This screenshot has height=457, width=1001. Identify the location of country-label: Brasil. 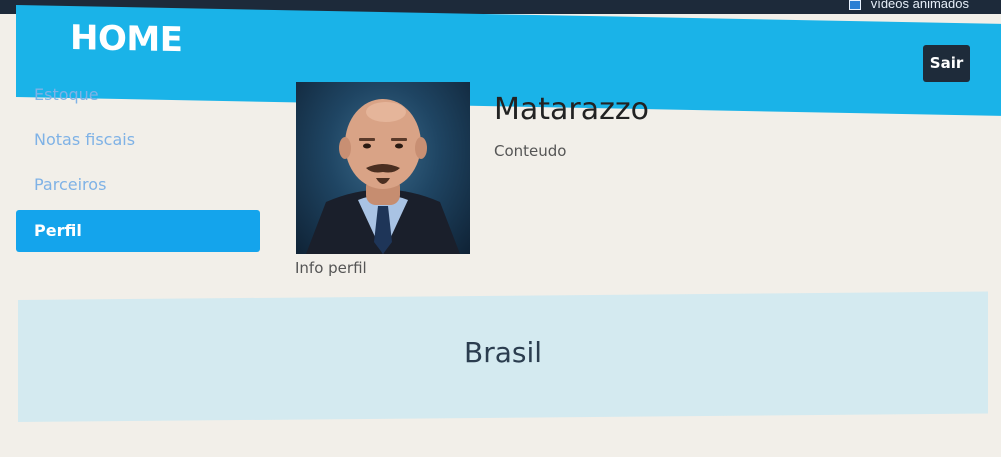
(503, 352).